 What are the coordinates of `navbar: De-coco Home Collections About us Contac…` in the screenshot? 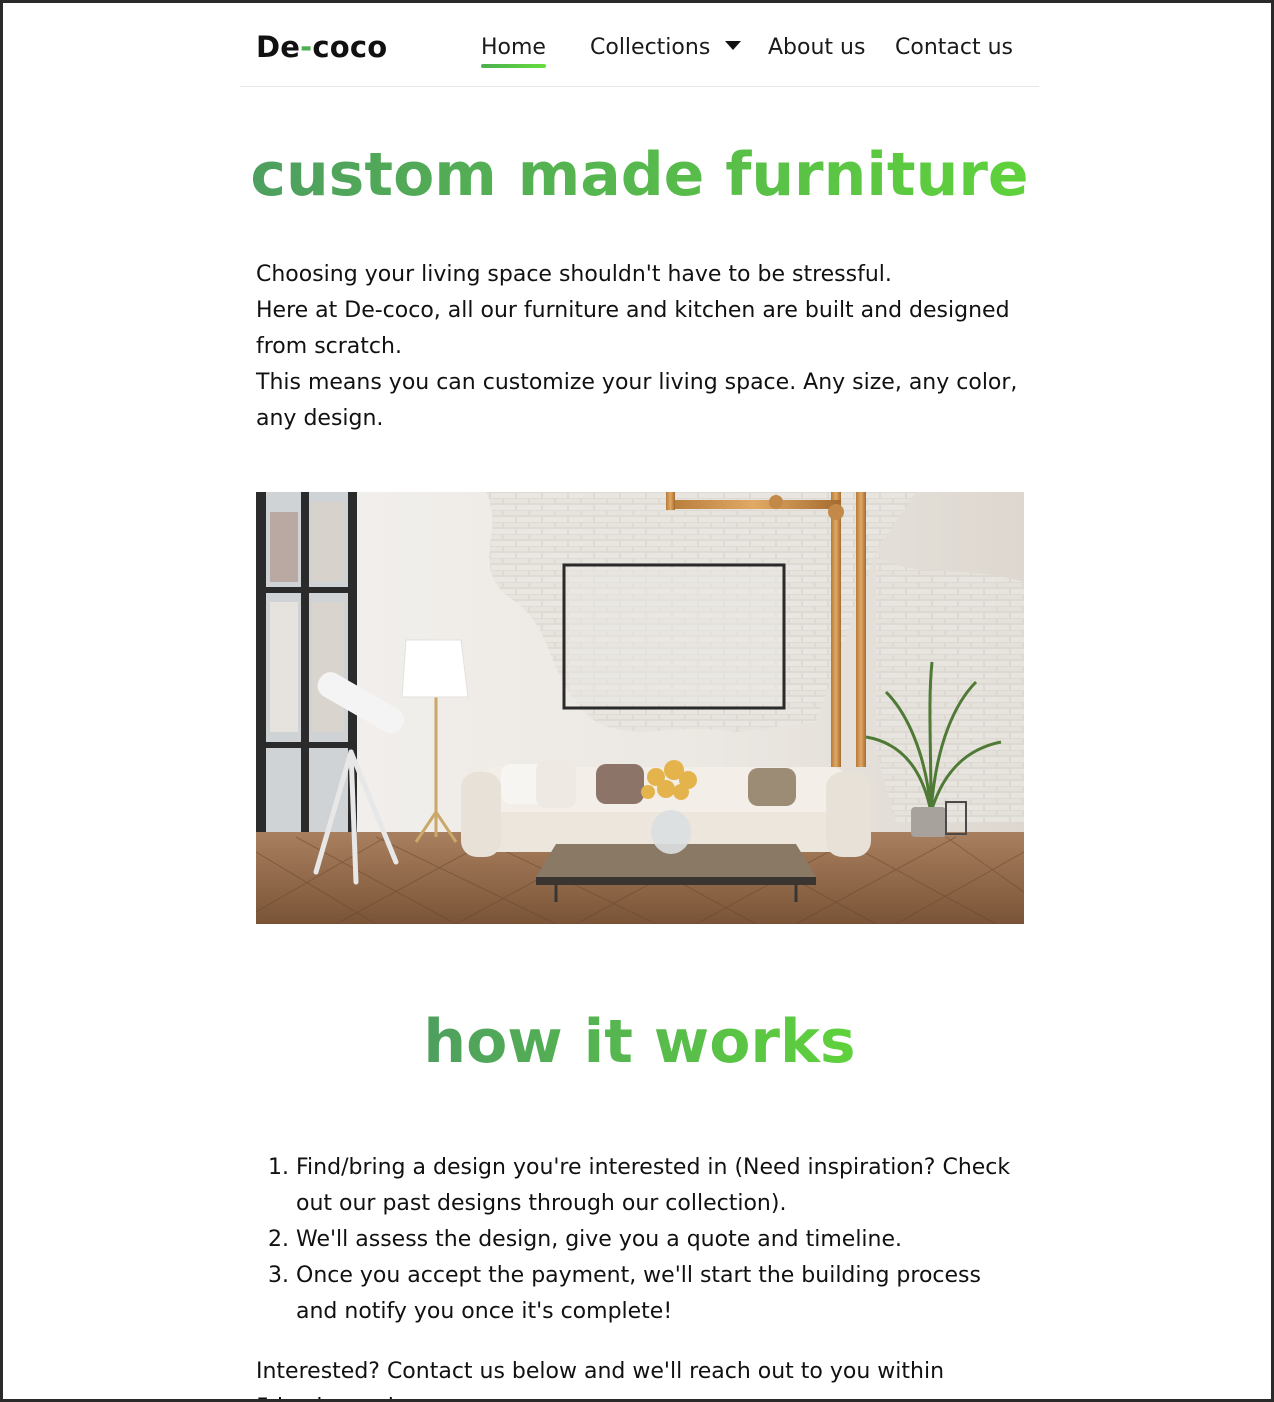 It's located at (639, 45).